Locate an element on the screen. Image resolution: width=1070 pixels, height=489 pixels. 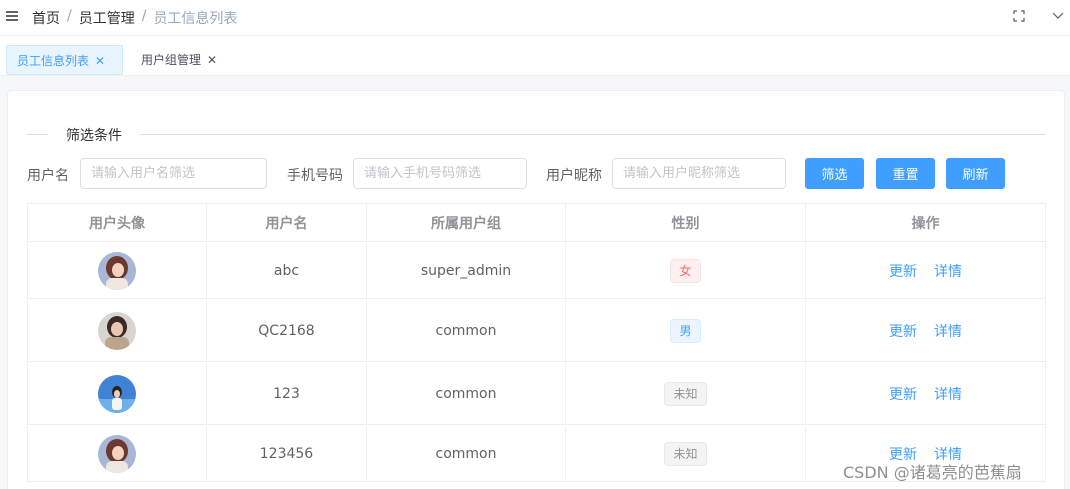
tab-label: 员工信息列表 is located at coordinates (53, 61).